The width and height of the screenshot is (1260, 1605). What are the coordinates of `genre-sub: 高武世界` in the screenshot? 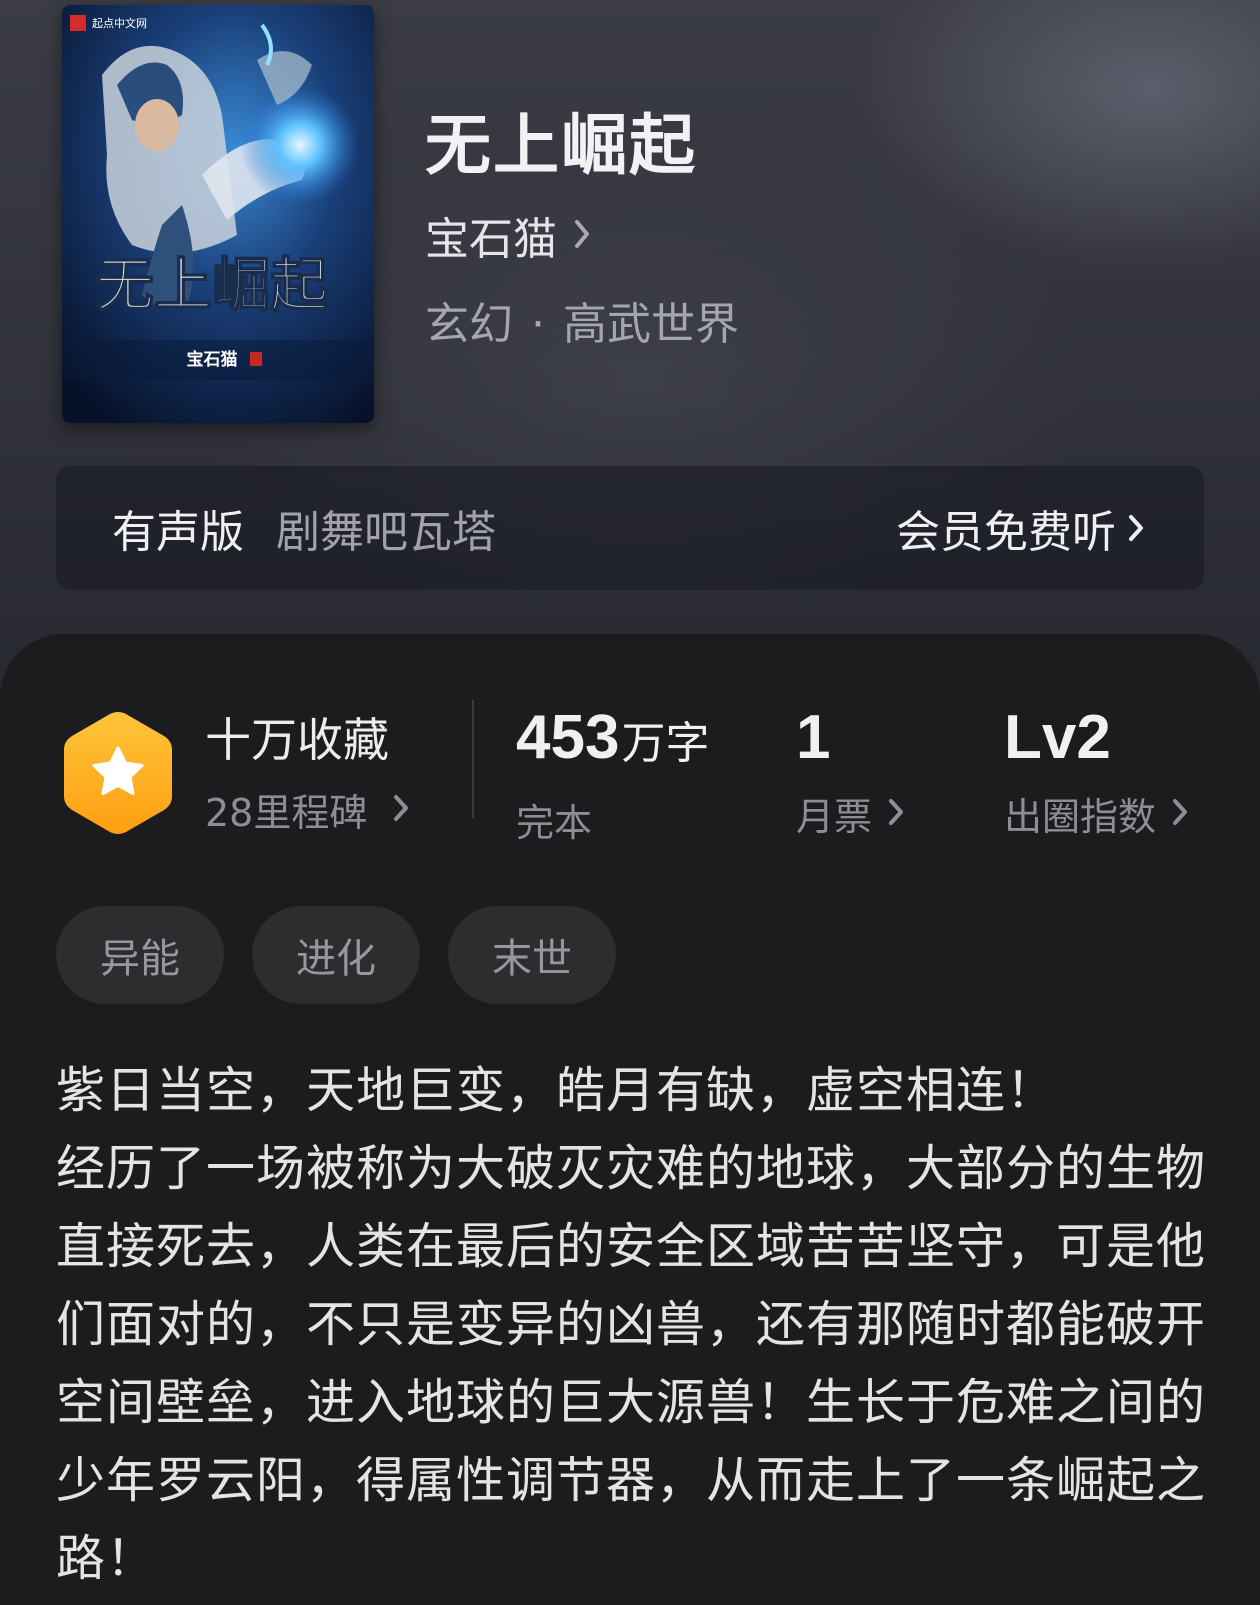 It's located at (651, 324).